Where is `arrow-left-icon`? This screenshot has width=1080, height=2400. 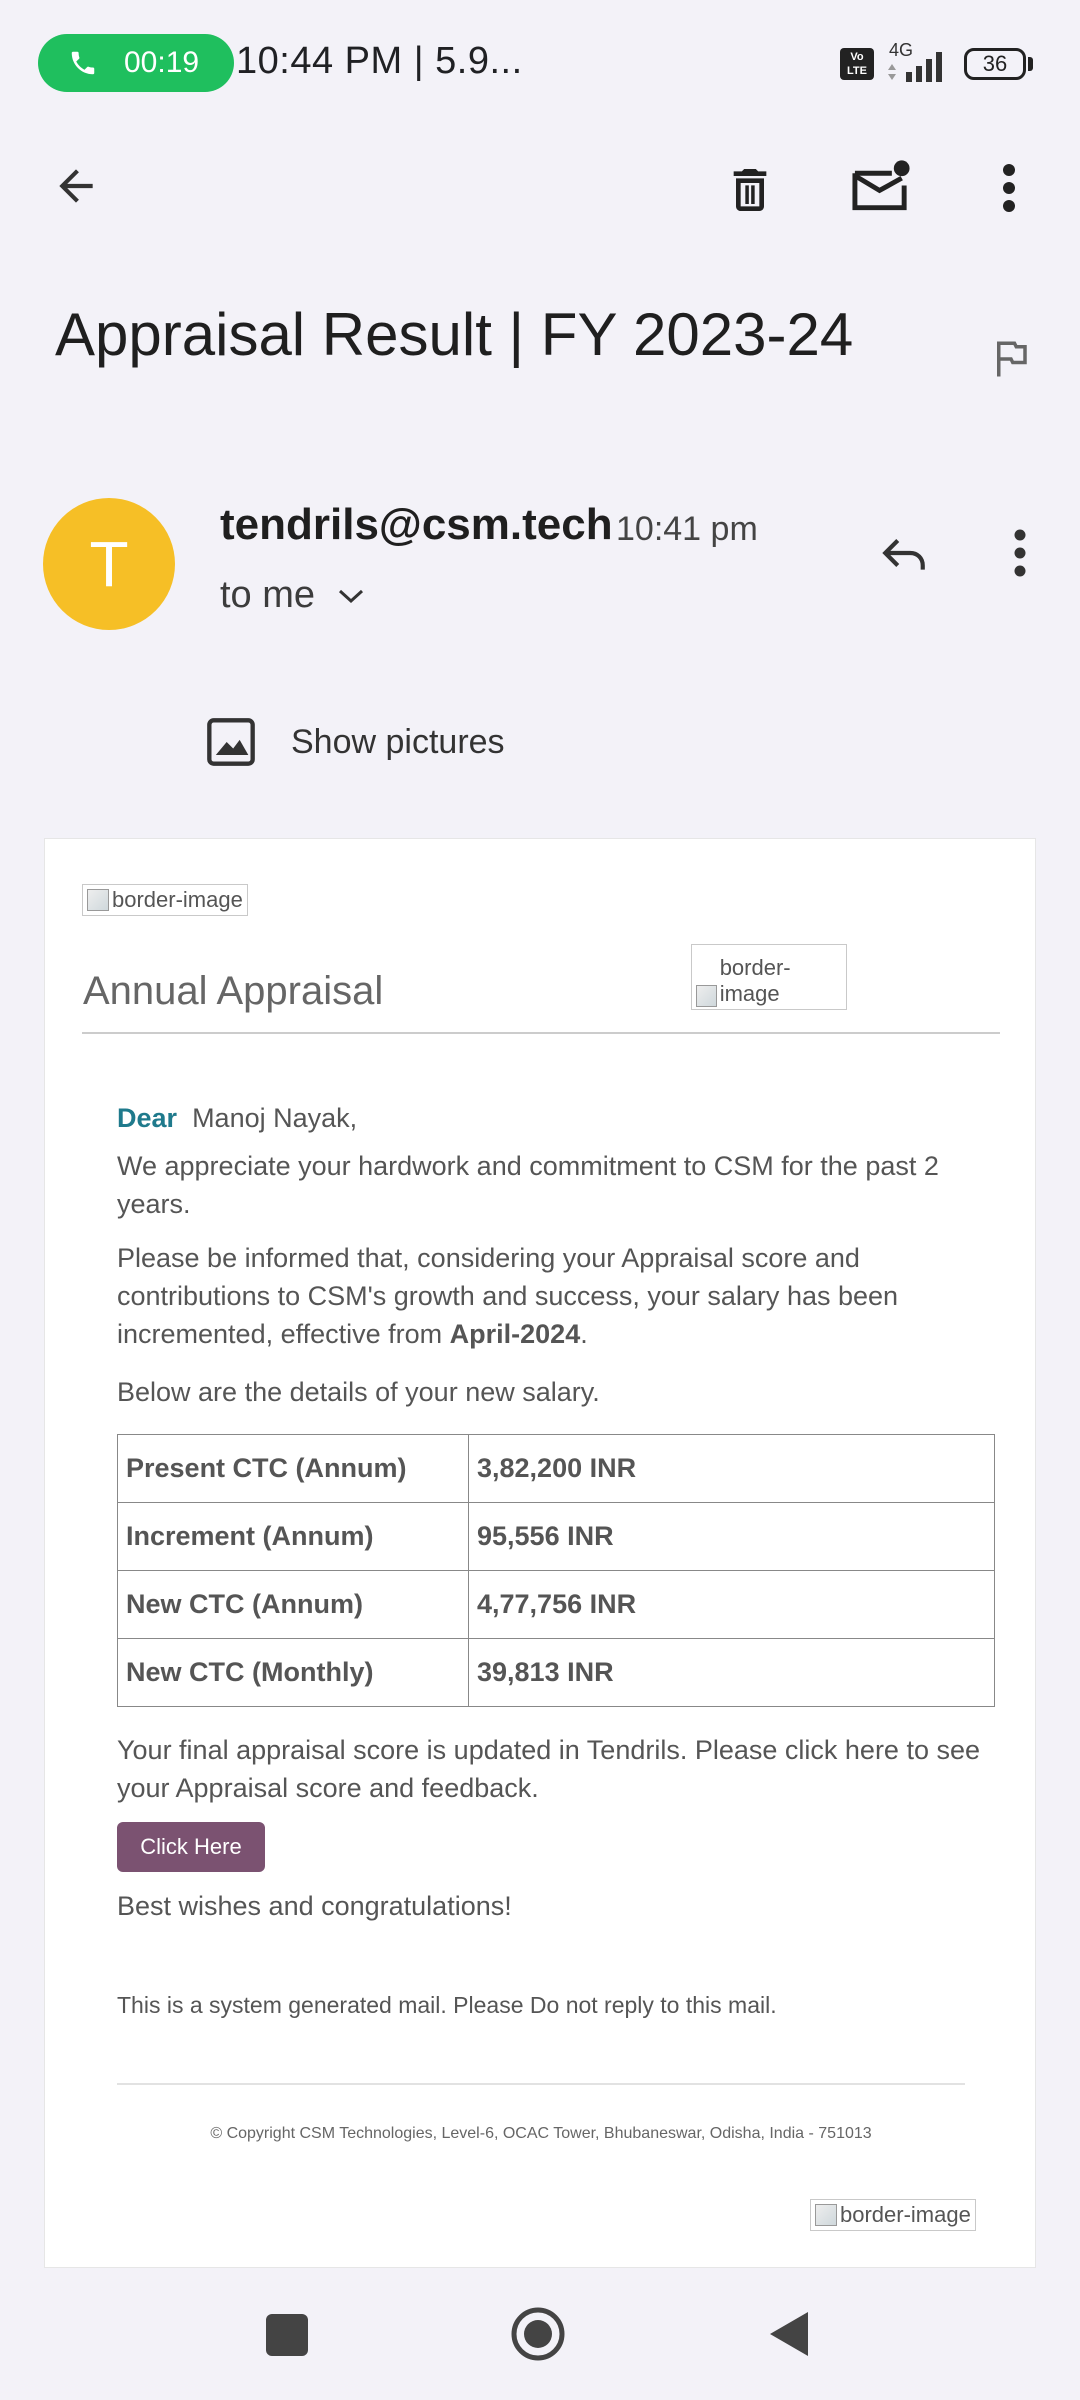 arrow-left-icon is located at coordinates (76, 186).